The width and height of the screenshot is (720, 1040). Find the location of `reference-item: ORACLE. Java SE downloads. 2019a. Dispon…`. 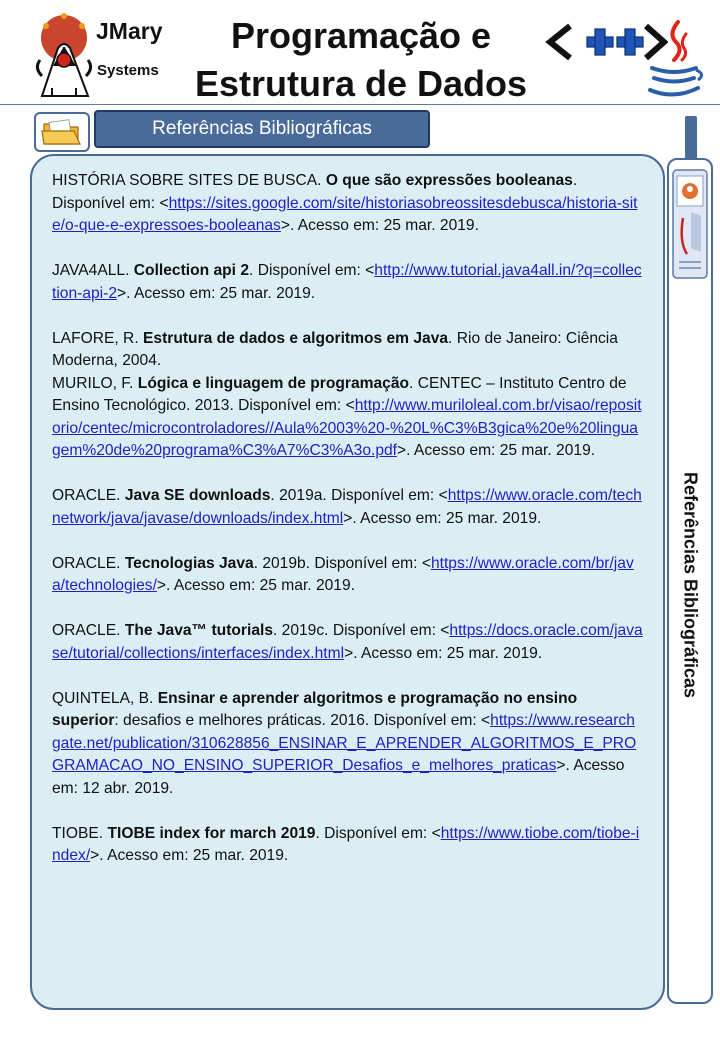

reference-item: ORACLE. Java SE downloads. 2019a. Dispon… is located at coordinates (347, 507).